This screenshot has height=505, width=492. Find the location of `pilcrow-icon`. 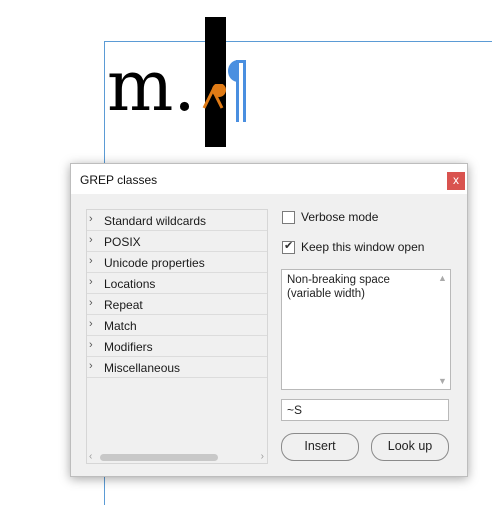

pilcrow-icon is located at coordinates (237, 91).